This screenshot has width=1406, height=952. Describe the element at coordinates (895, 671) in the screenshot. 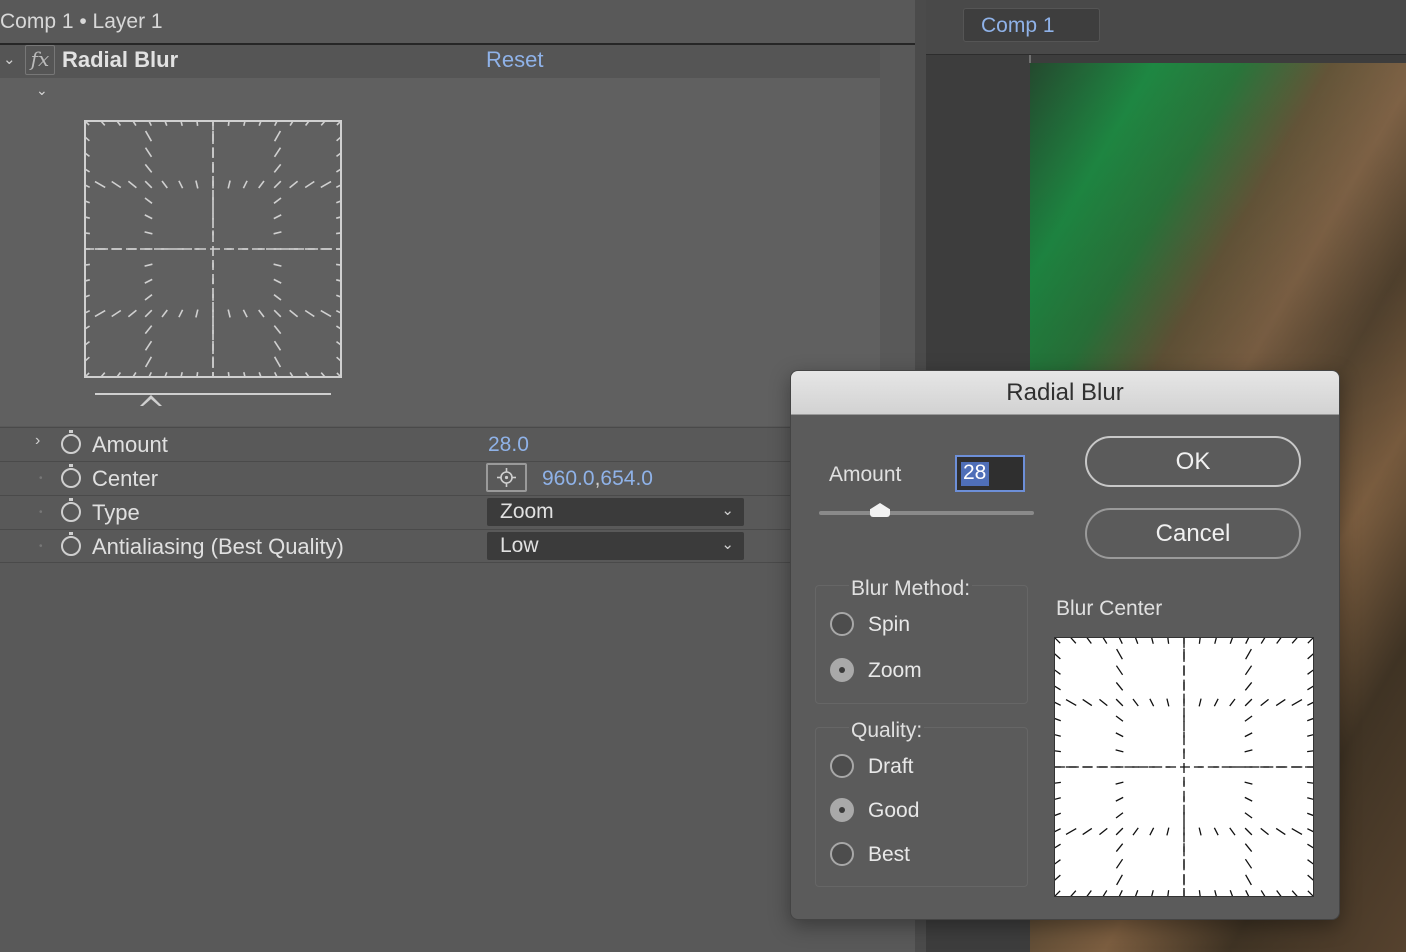

I see `radio-label-zoom: Zoom` at that location.